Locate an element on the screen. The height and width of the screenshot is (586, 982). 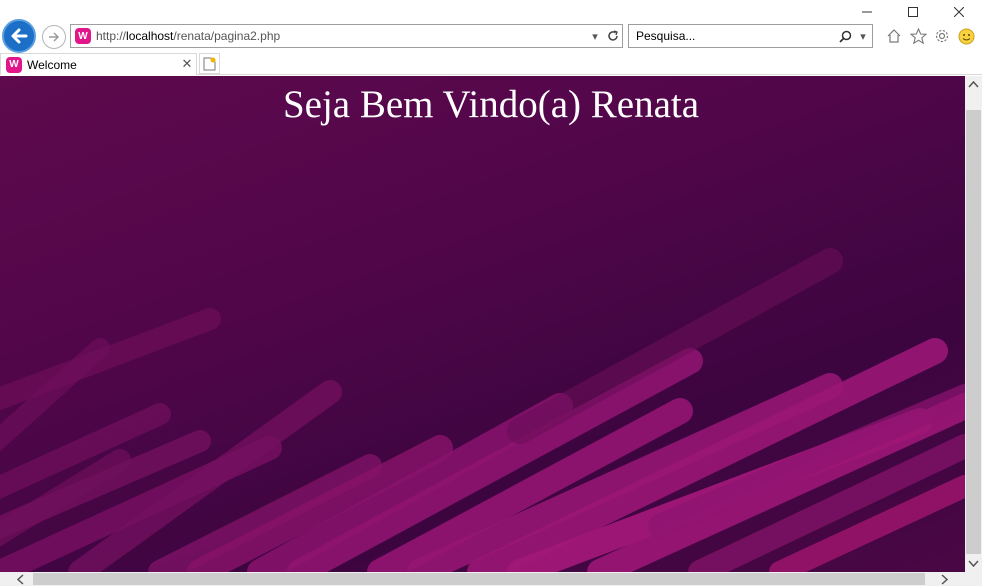
address-bar: W http://localhost/renata/pagina2.php ▾ is located at coordinates (346, 36).